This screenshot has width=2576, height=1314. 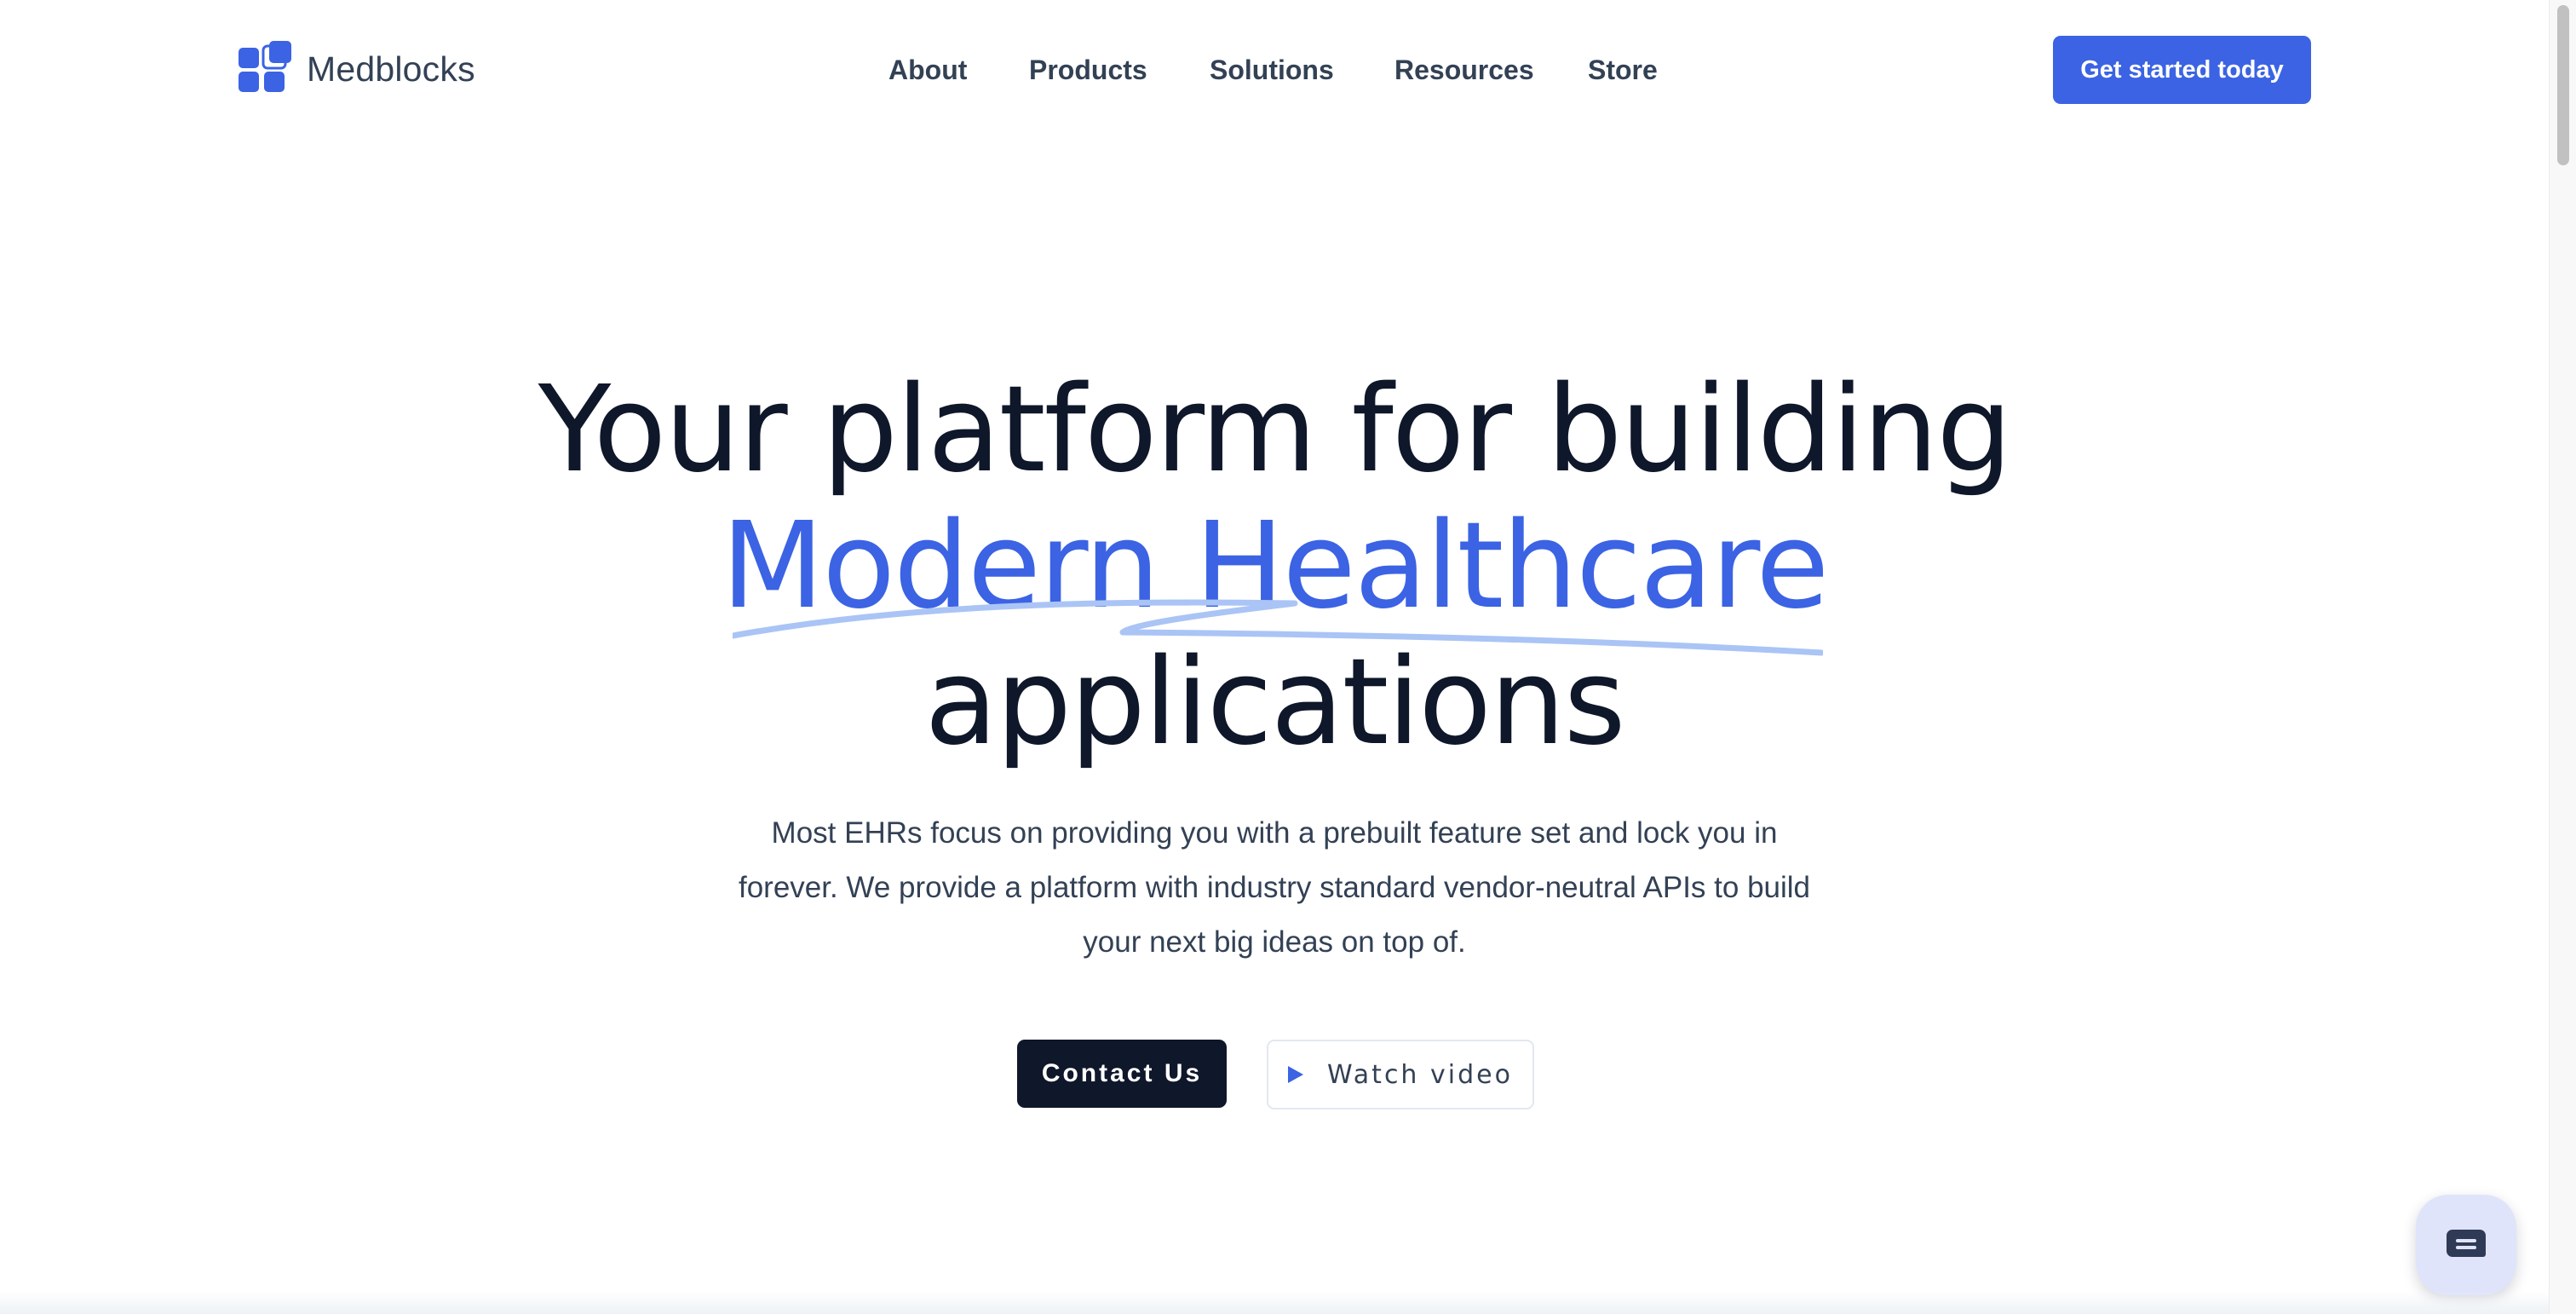 I want to click on watch-video-button: Watch video, so click(x=1401, y=1074).